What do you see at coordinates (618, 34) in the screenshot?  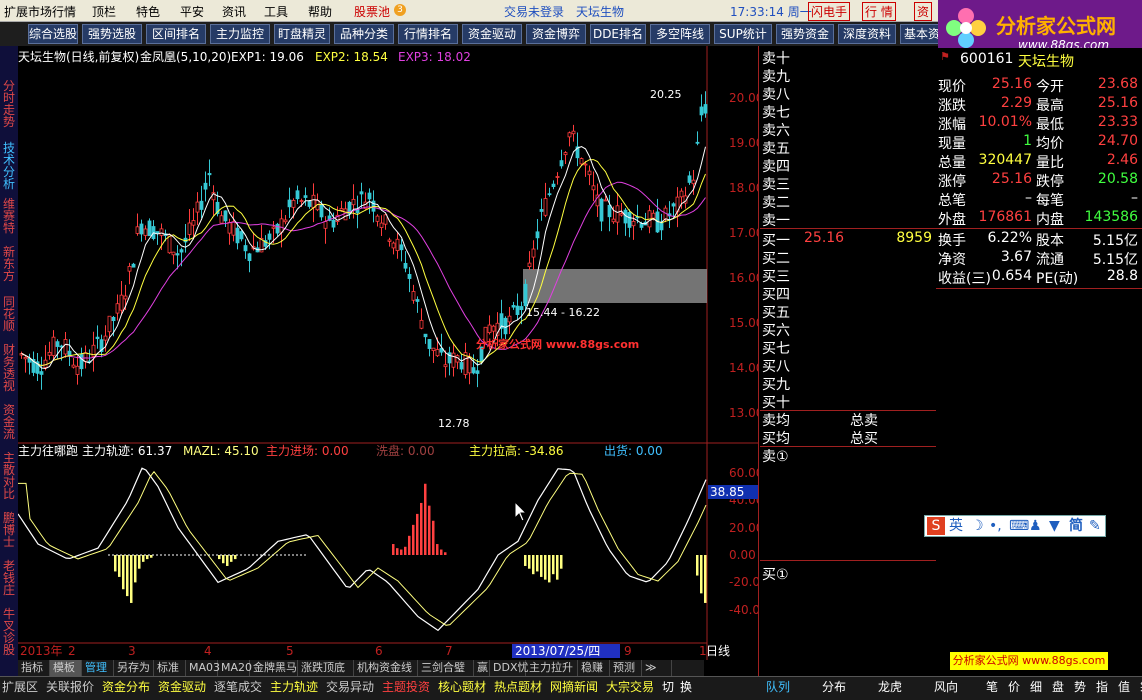 I see `toolbar-btn-10: DDE排名` at bounding box center [618, 34].